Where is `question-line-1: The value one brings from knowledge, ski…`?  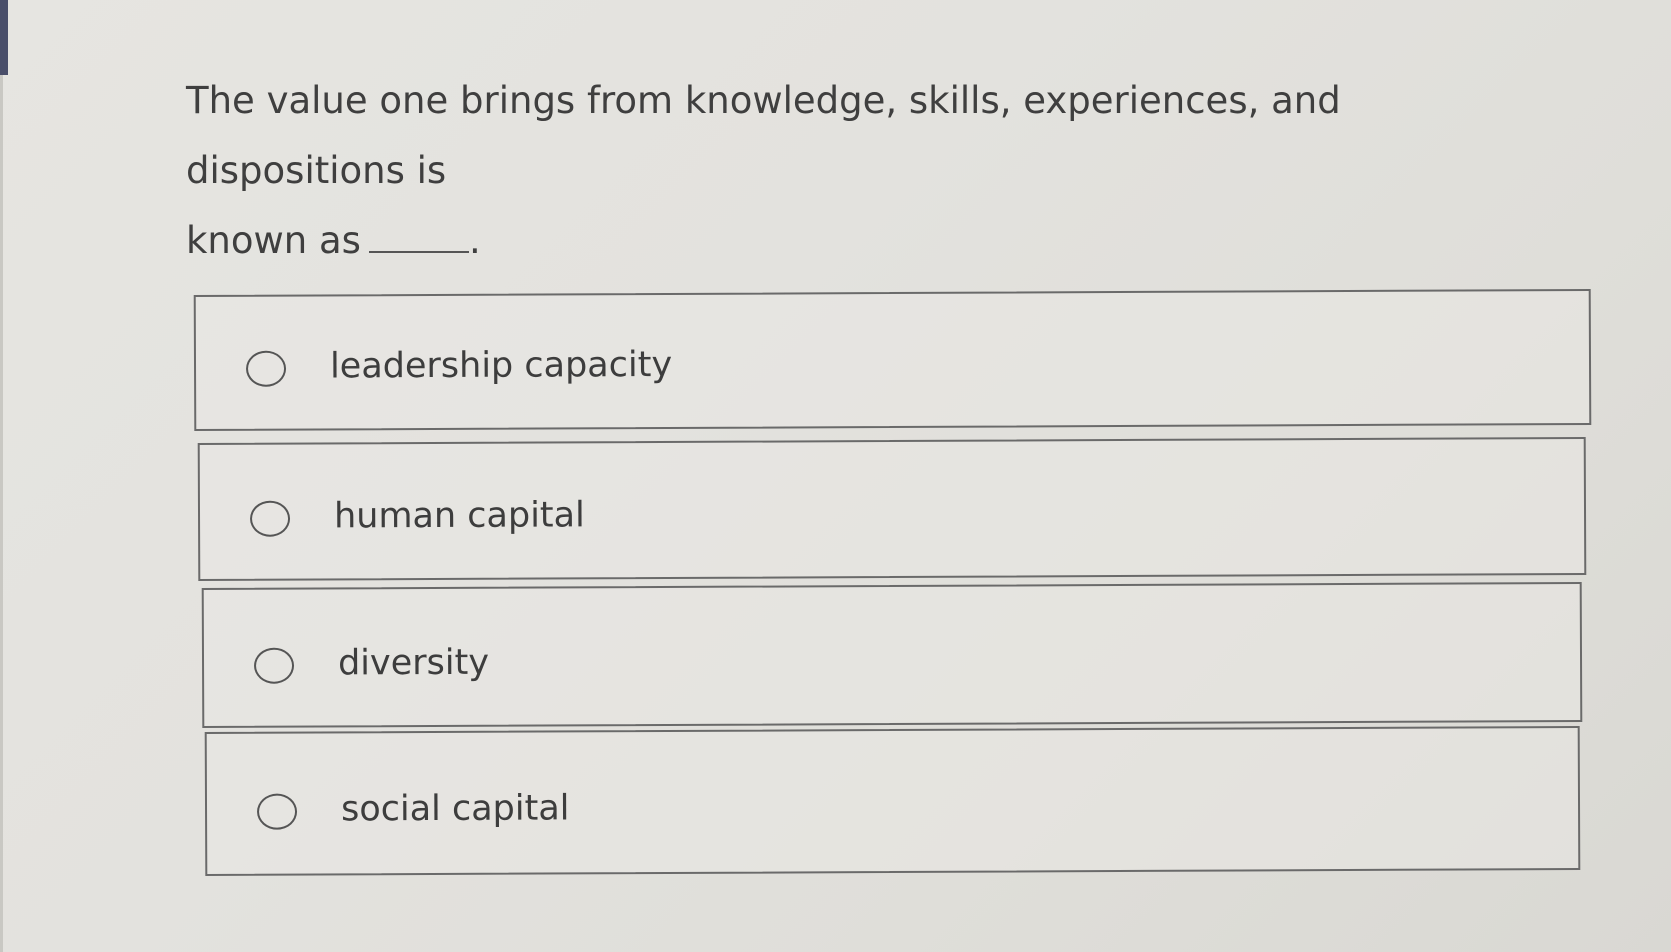
question-line-1: The value one brings from knowledge, ski… is located at coordinates (763, 135).